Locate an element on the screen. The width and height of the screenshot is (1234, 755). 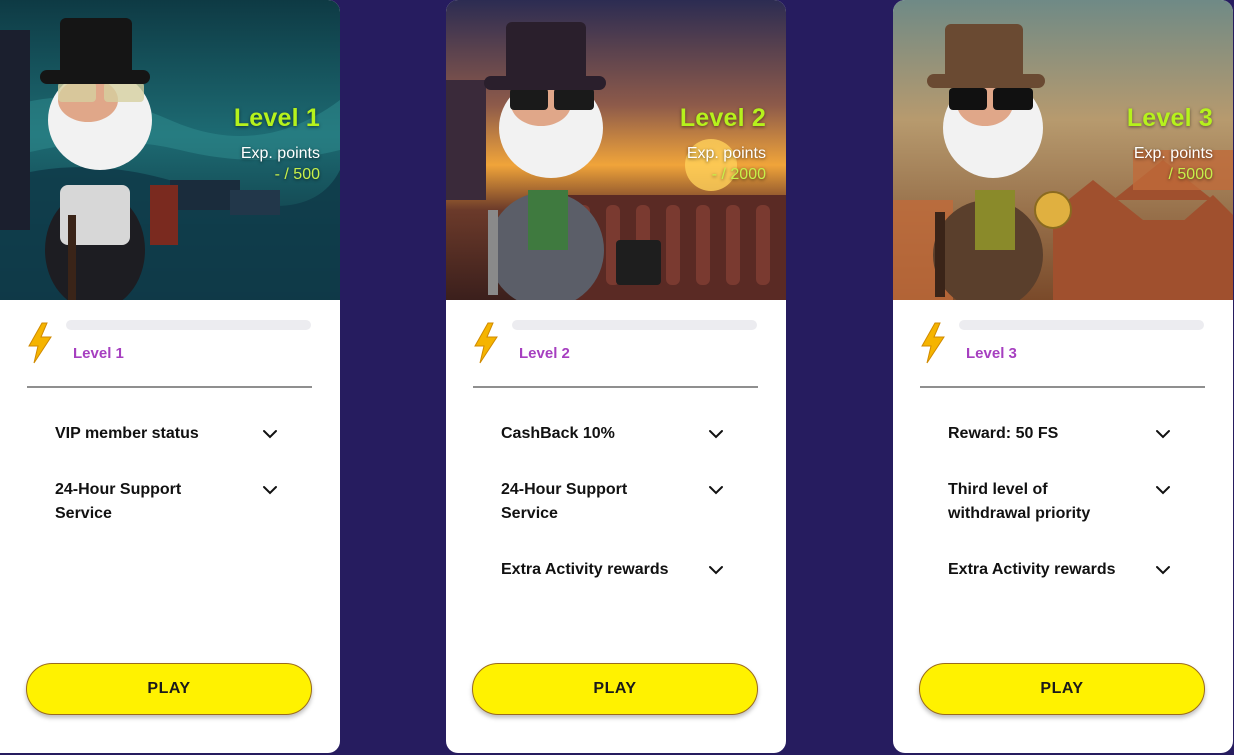
level-hero-image: Level 3 Exp. points / 5000 is located at coordinates (1063, 150).